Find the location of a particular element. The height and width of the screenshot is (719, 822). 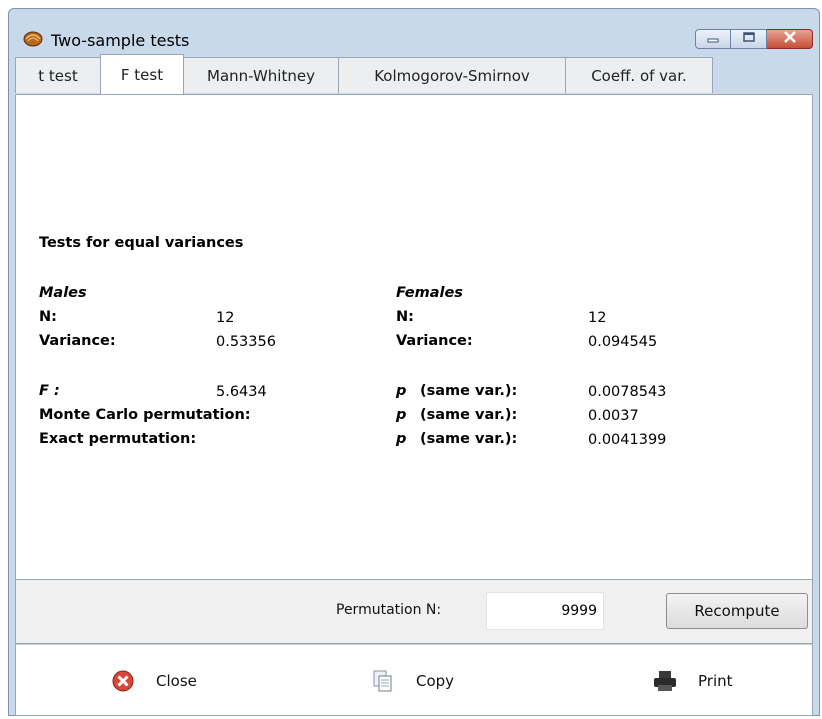

copy-button: Copy is located at coordinates (412, 681).